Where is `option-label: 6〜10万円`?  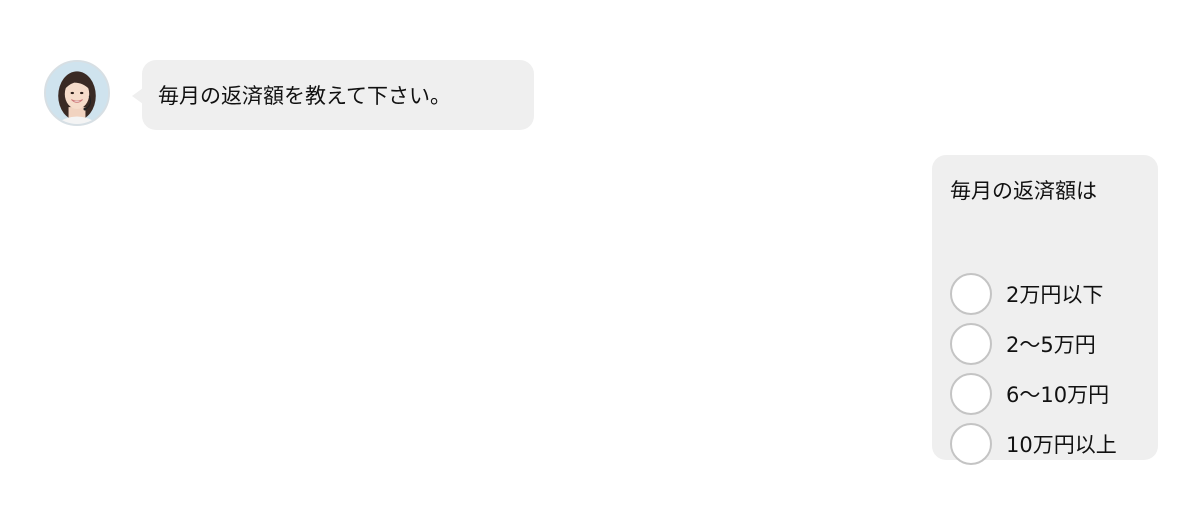 option-label: 6〜10万円 is located at coordinates (1058, 395).